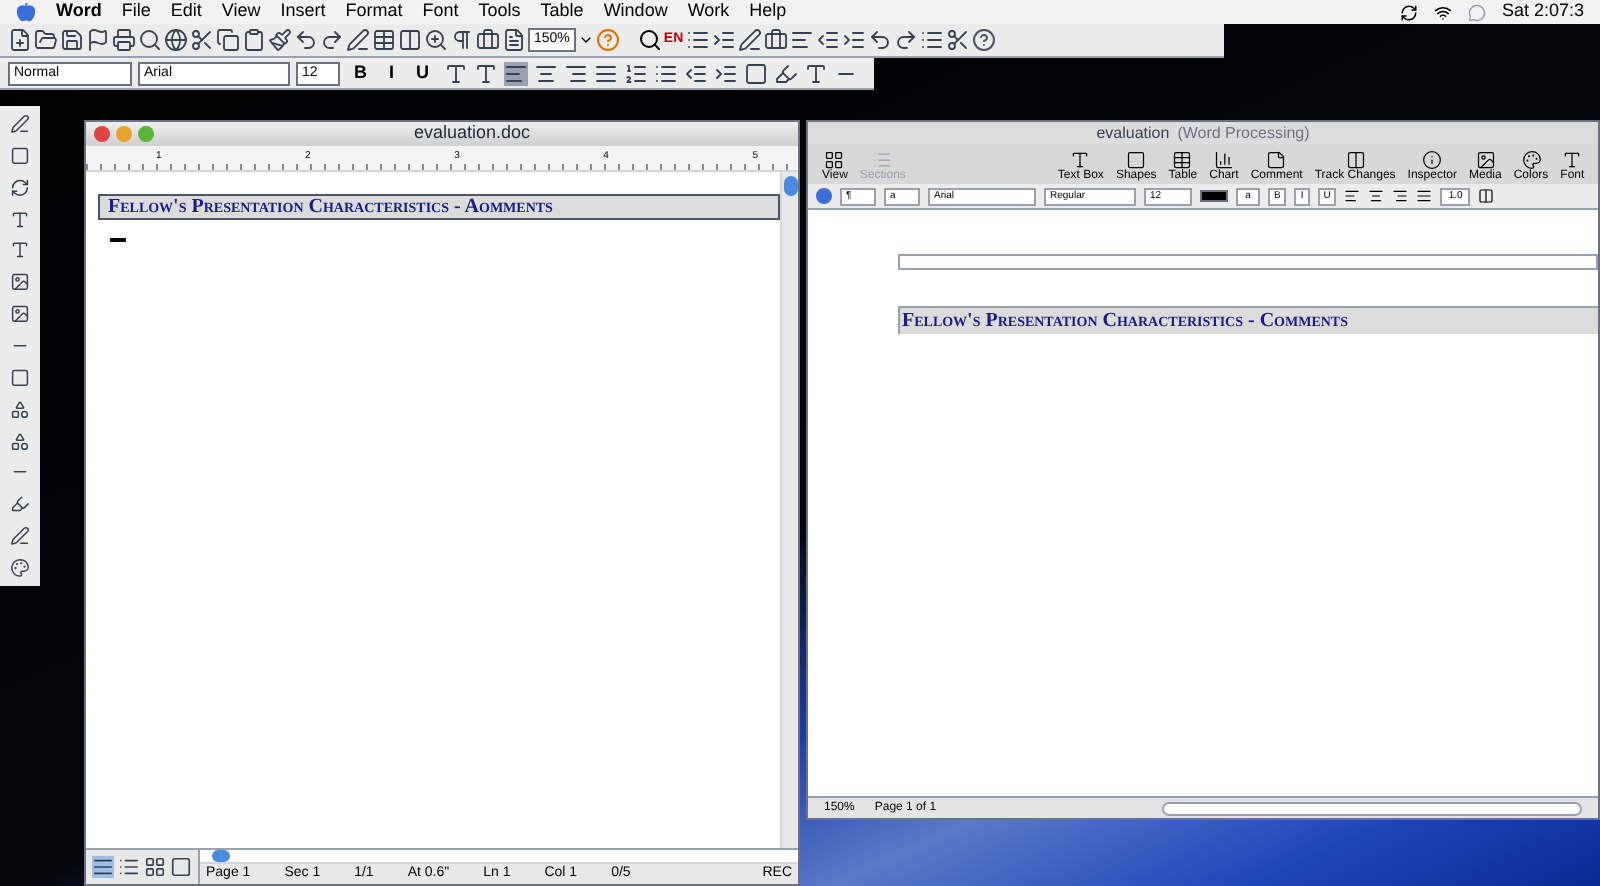 The image size is (1600, 886). I want to click on document-heading: Fellow's Presentation Characteristics - Aomments, so click(330, 208).